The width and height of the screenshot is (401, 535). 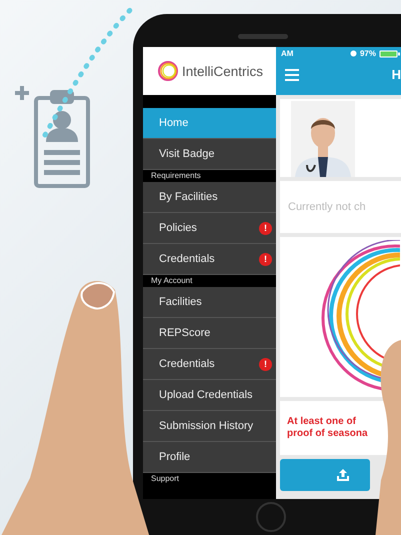 I want to click on menu-icon, so click(x=292, y=74).